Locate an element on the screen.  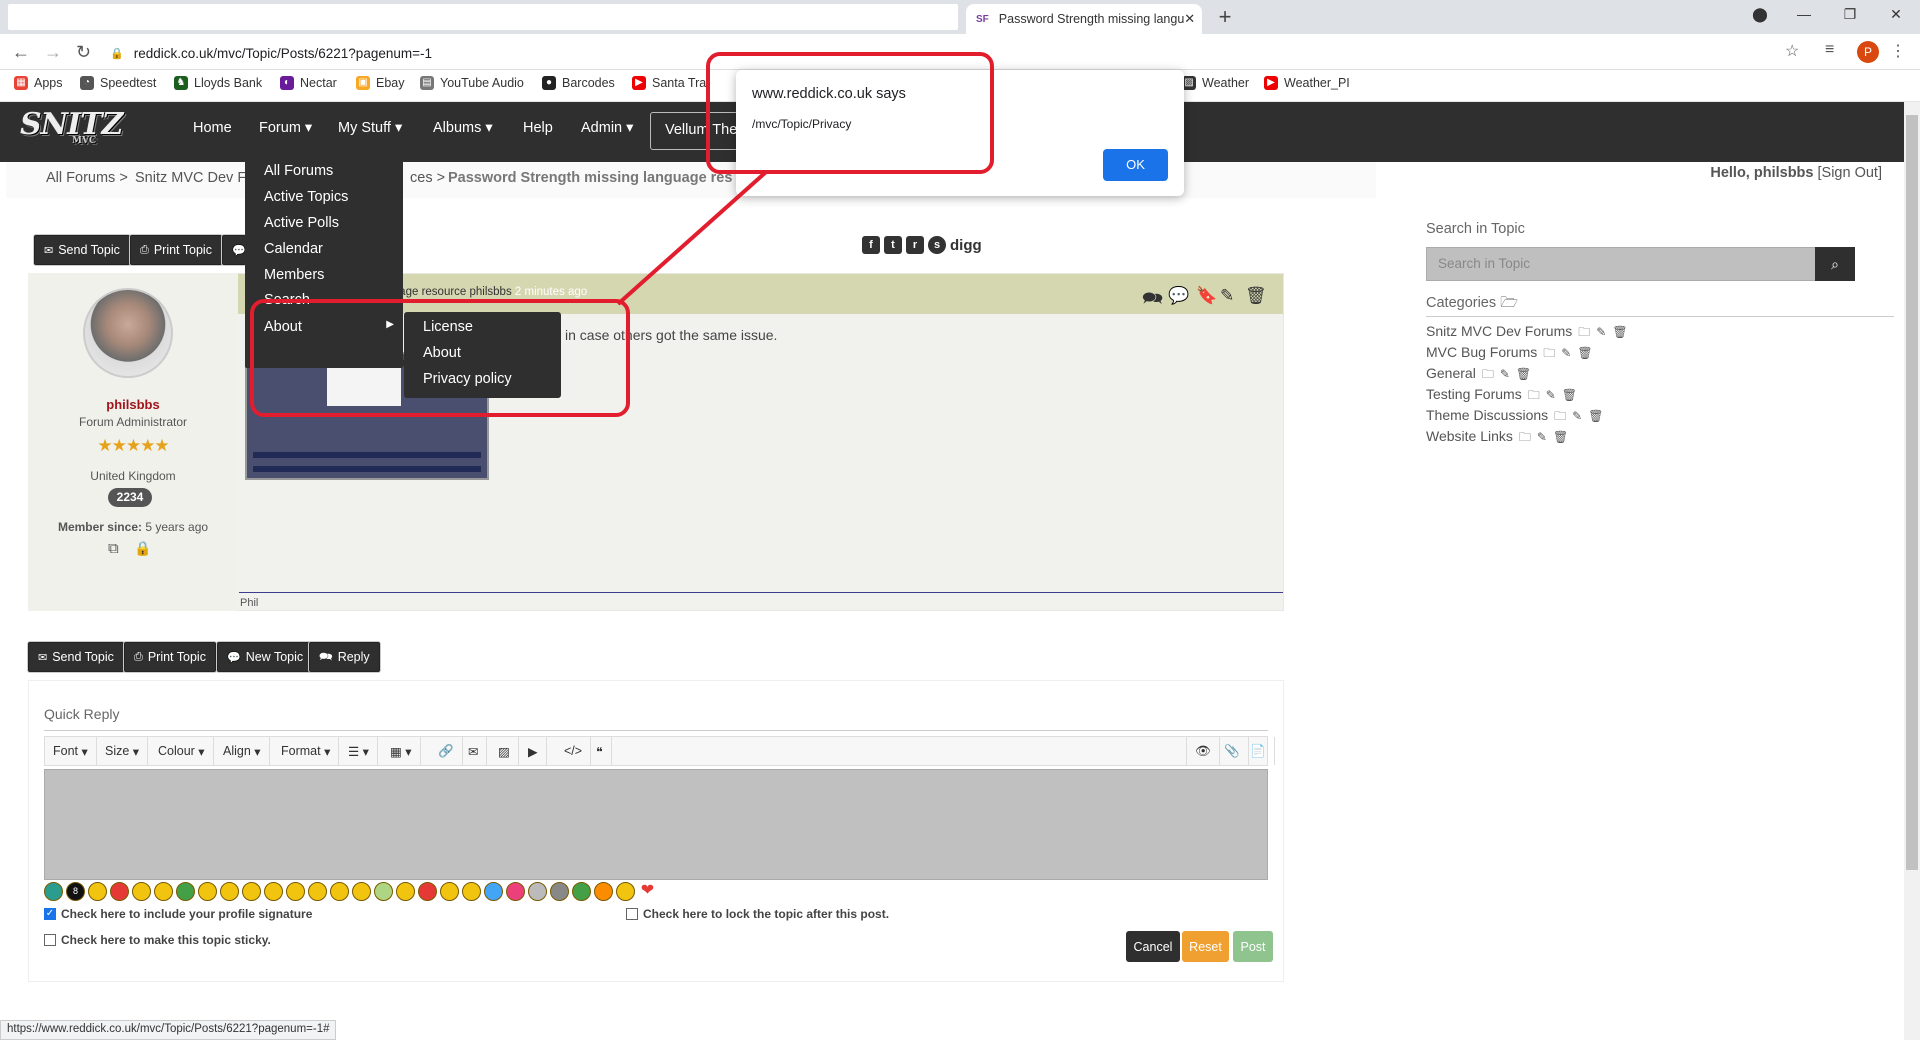
post-button: Post is located at coordinates (1253, 946).